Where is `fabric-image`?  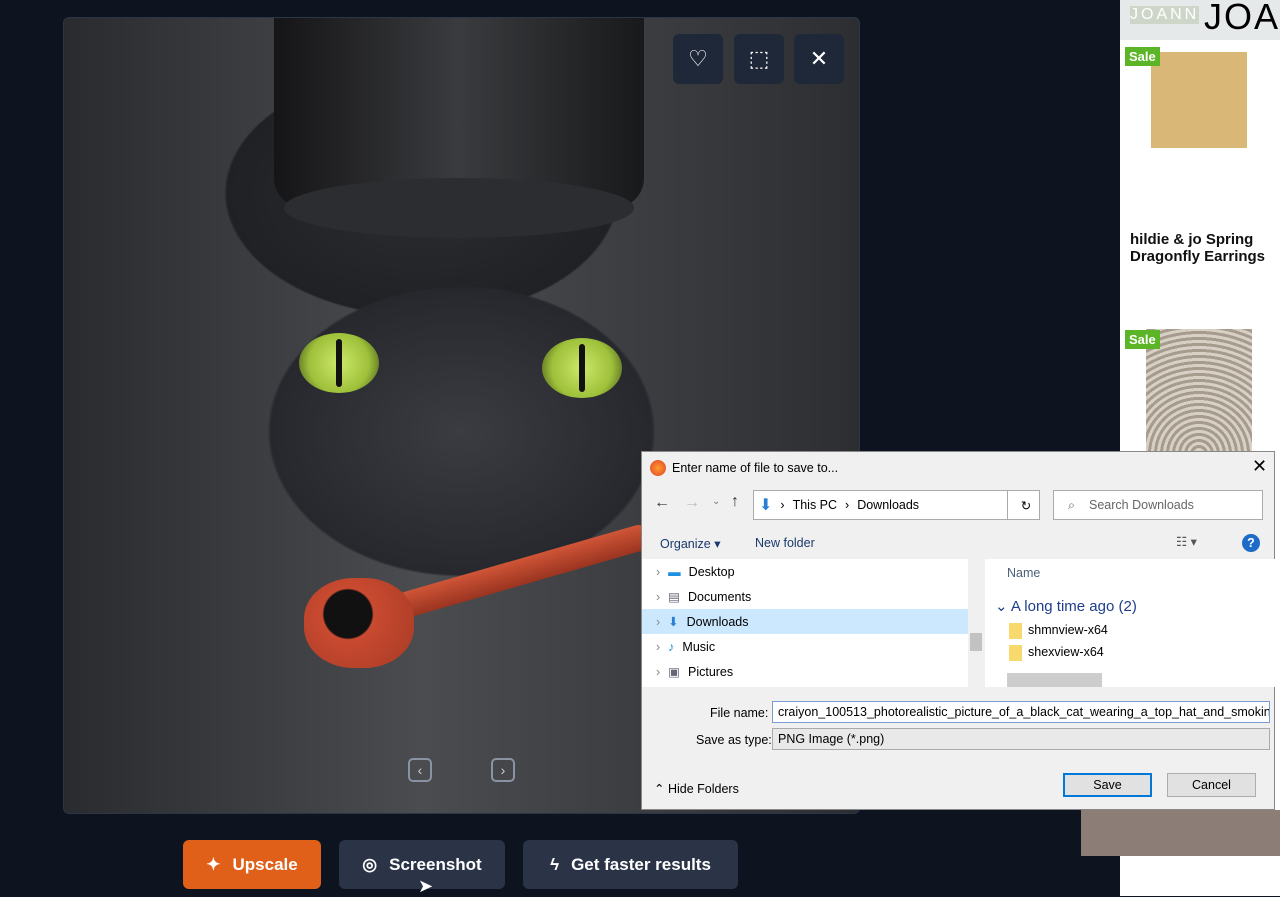 fabric-image is located at coordinates (1199, 391).